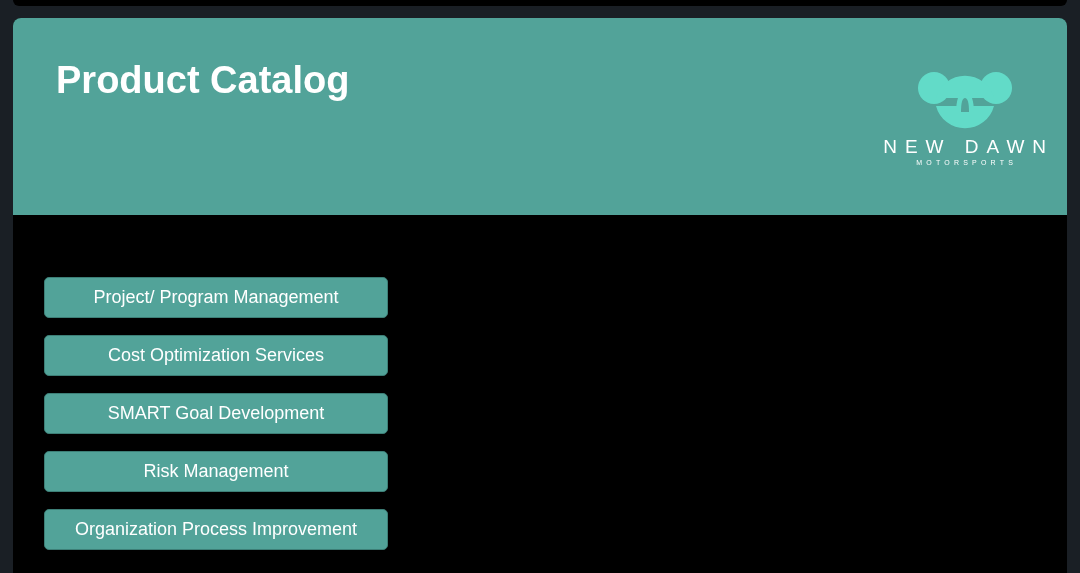  What do you see at coordinates (203, 80) in the screenshot?
I see `page-title: Product Catalog` at bounding box center [203, 80].